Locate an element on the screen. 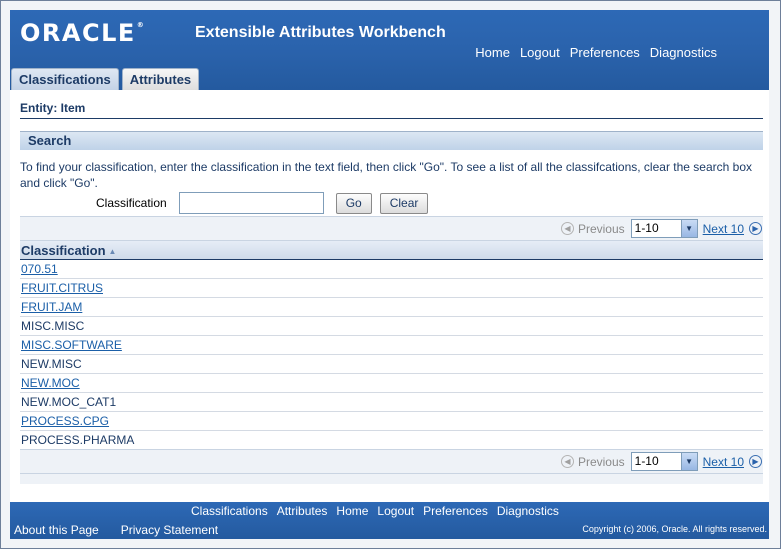 This screenshot has height=549, width=781. global-link-diagnostics: Diagnostics is located at coordinates (683, 52).